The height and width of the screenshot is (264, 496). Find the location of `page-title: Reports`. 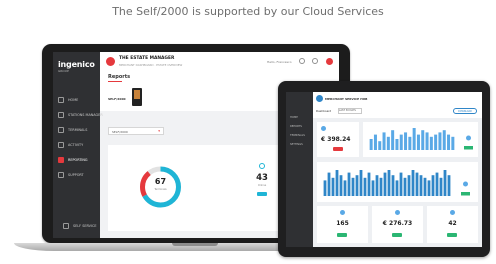

page-title: Reports is located at coordinates (119, 77).